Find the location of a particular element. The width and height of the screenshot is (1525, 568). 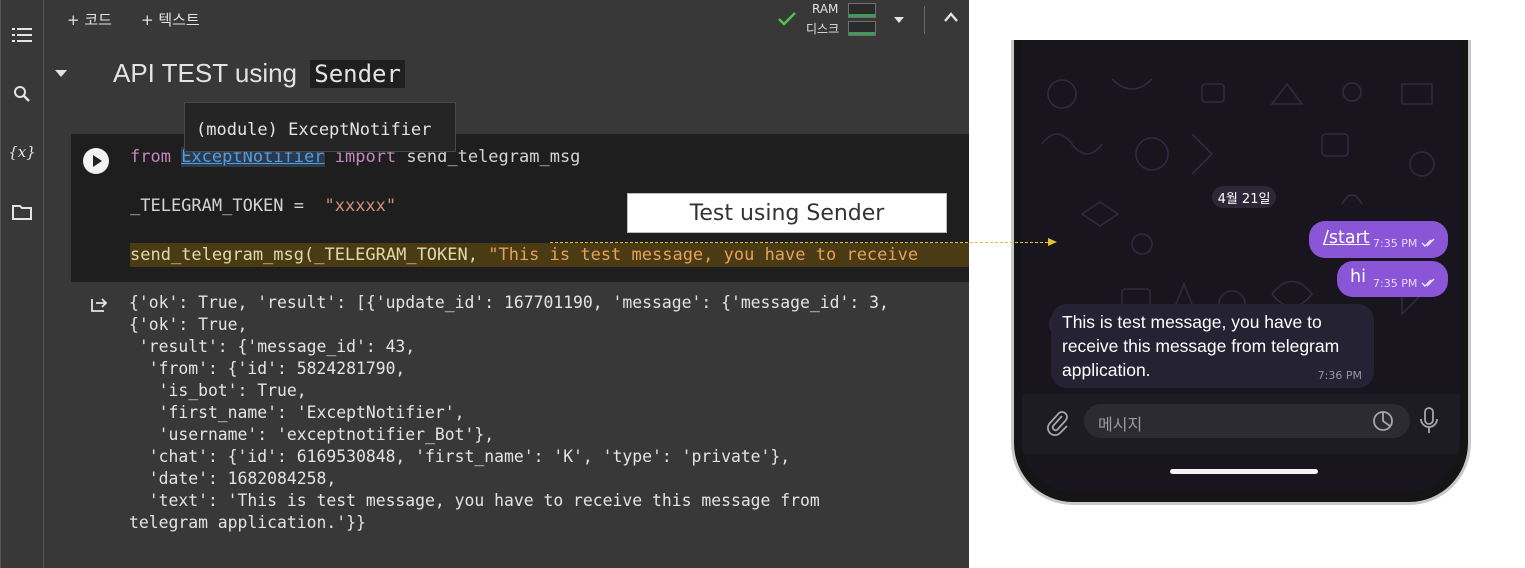

output-line: 'is_bot': True, is located at coordinates (218, 390).